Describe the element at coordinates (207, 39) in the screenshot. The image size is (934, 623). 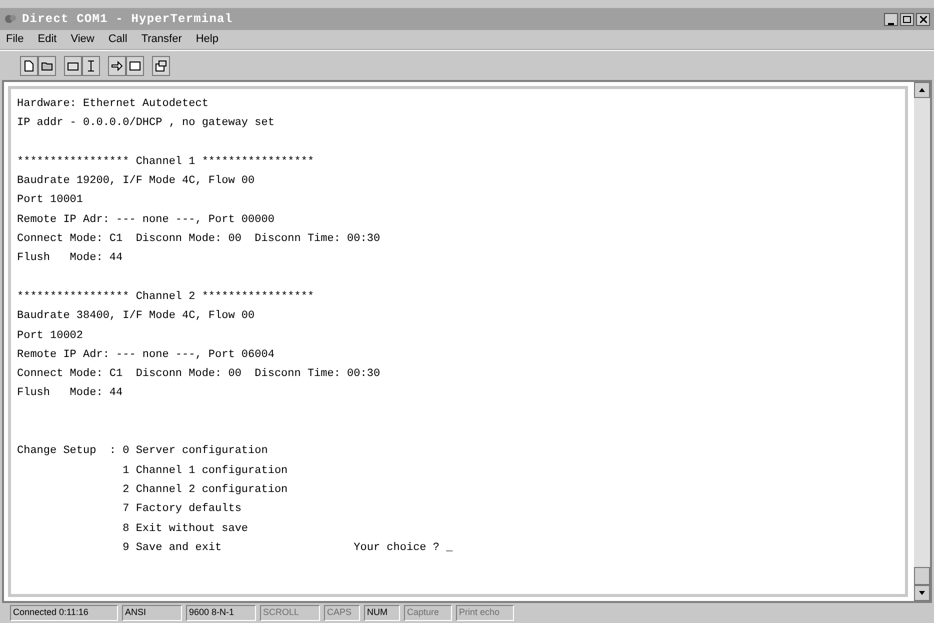
I see `menu-item: Help` at that location.